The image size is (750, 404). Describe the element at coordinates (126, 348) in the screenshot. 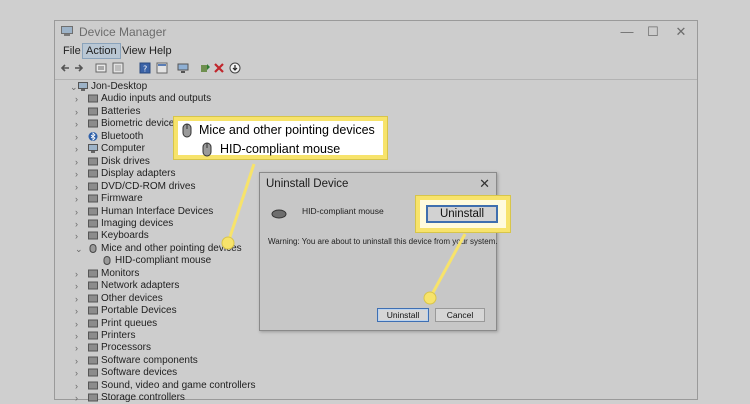

I see `tree-item-label: Processors` at that location.